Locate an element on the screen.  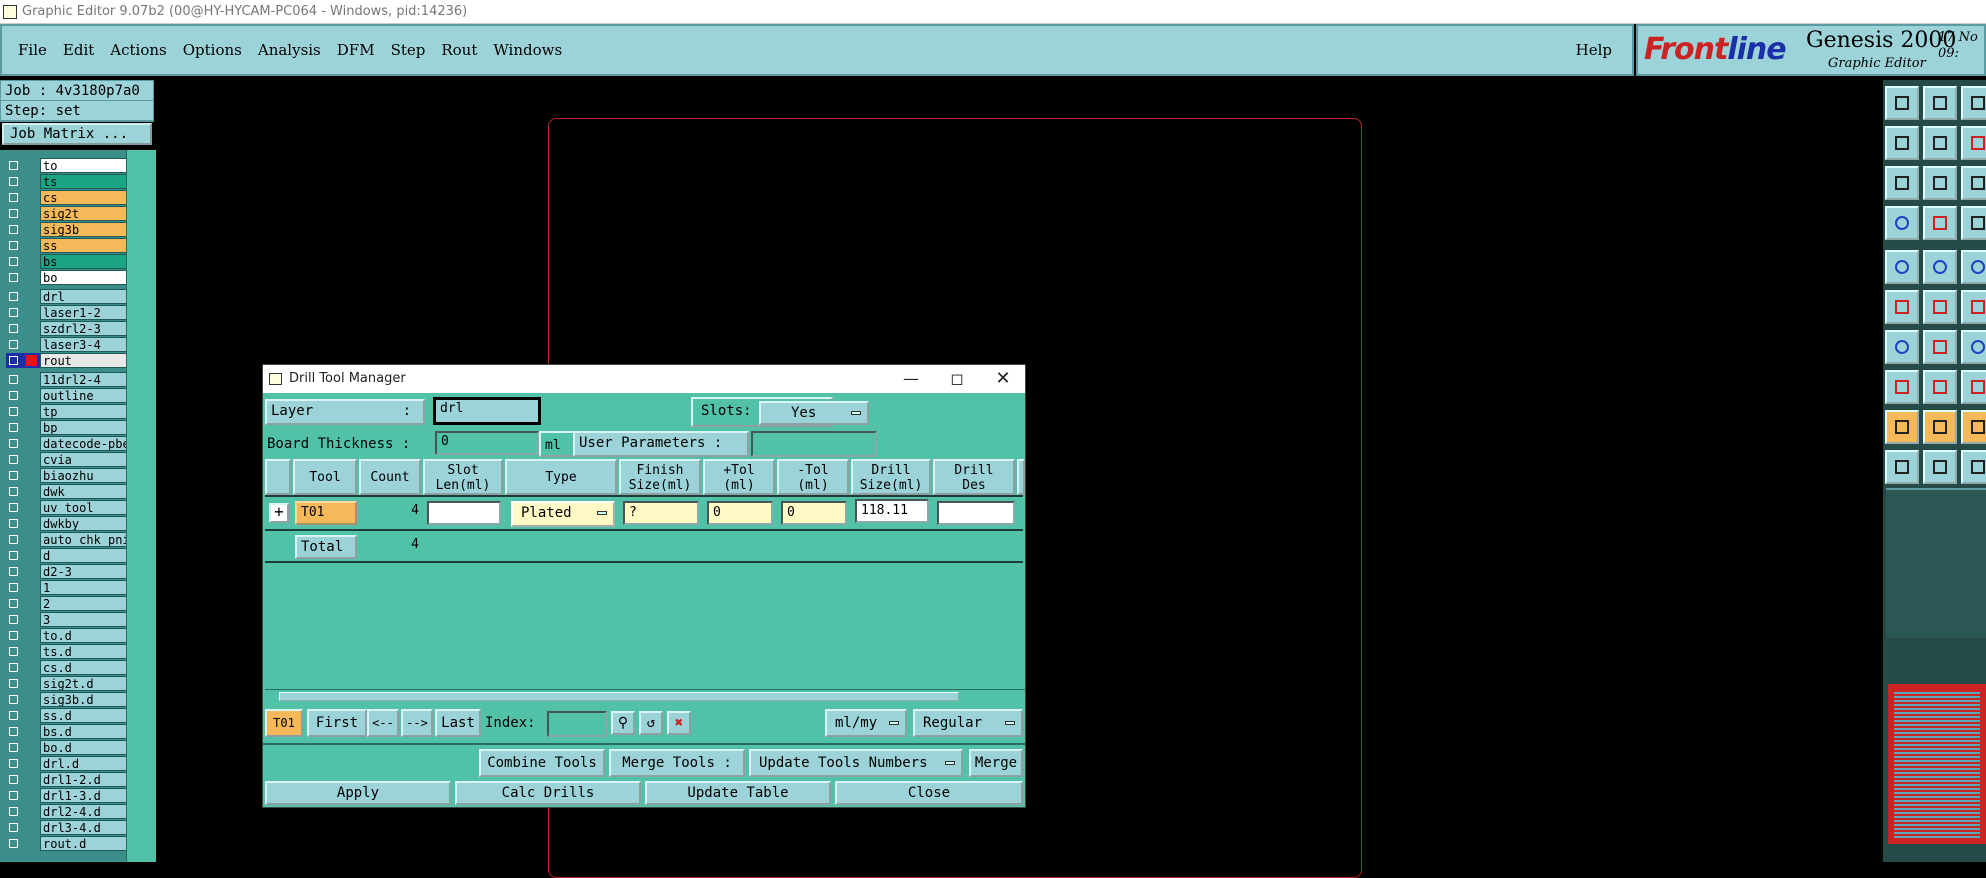
units-dropdown: ml/my is located at coordinates (866, 723).